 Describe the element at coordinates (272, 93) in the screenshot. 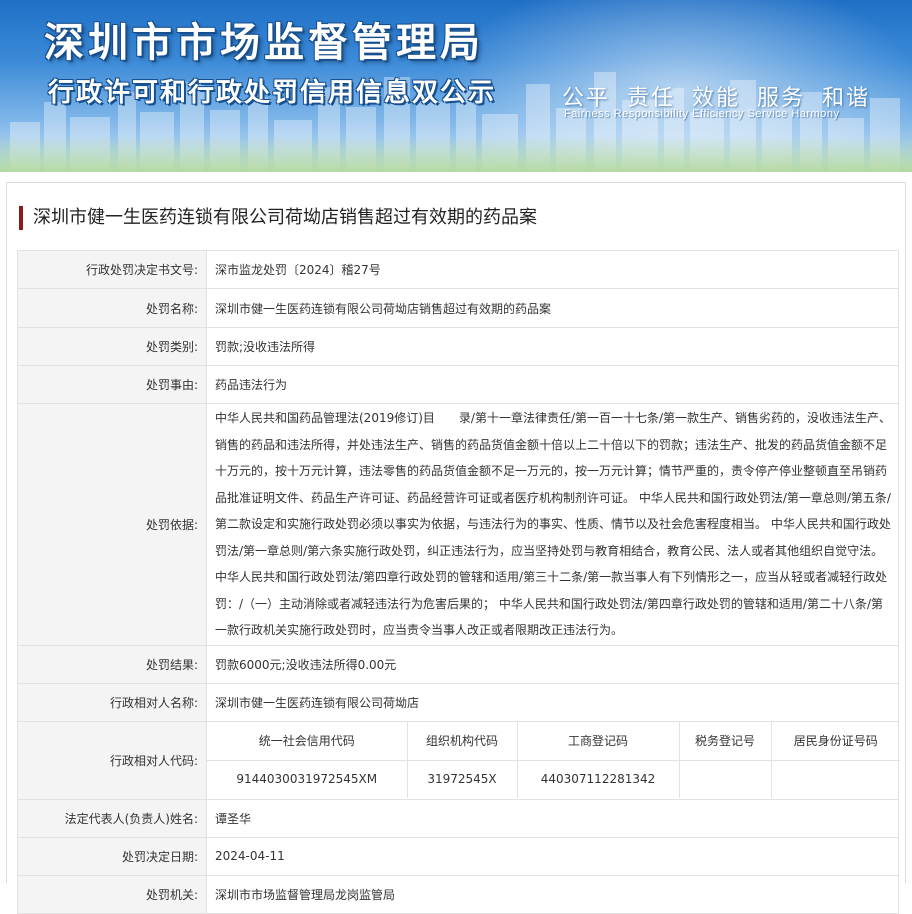

I see `site-subtitle: 行政许可和行政处罚信用信息双公示` at that location.